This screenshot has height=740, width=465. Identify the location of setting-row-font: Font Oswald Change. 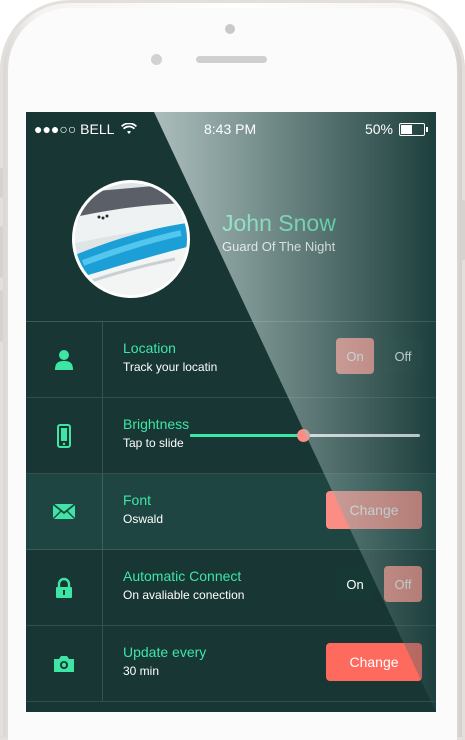
(231, 512).